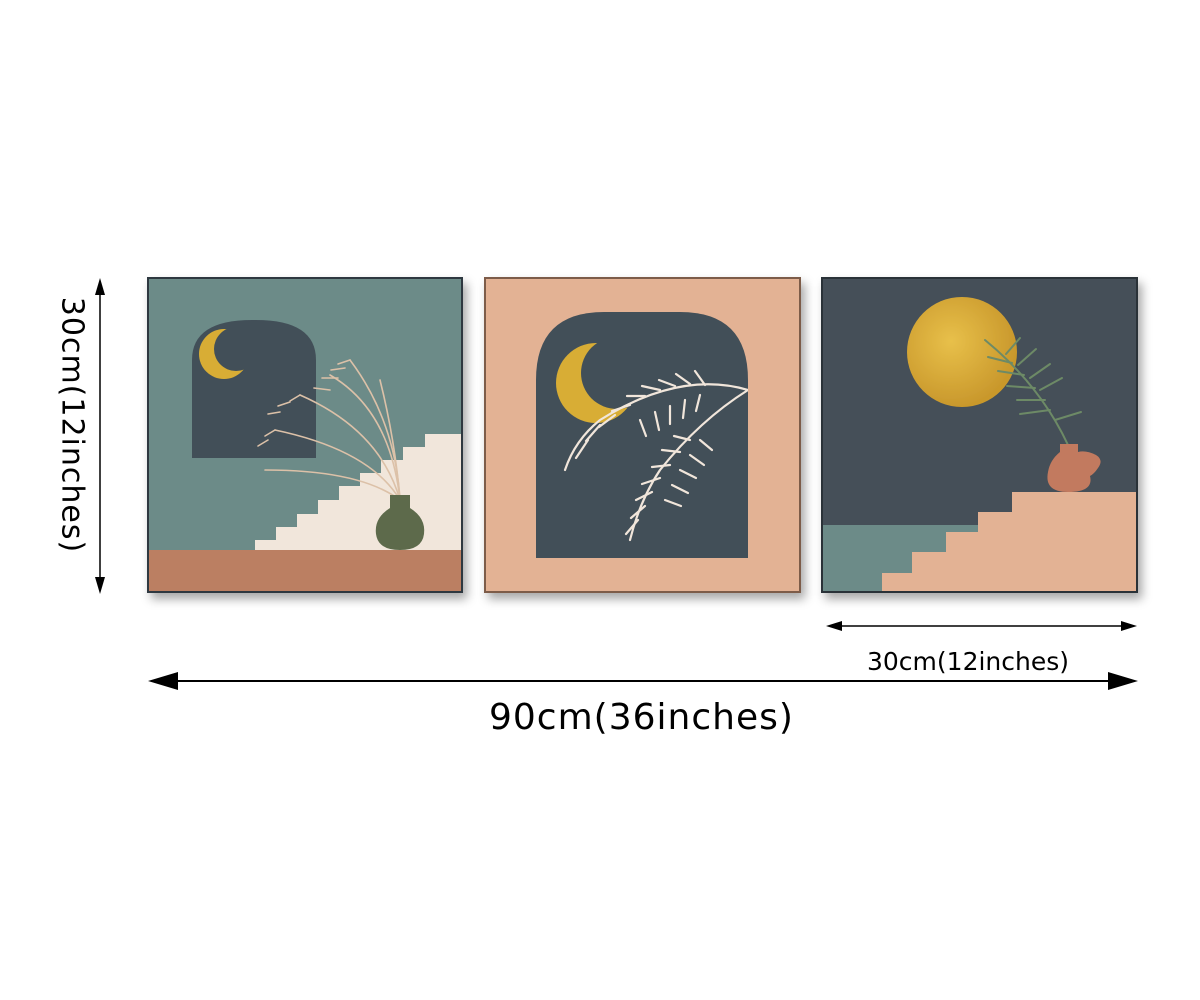 The width and height of the screenshot is (1200, 1000). Describe the element at coordinates (641, 717) in the screenshot. I see `total-width-label: 90cm(36inches)` at that location.